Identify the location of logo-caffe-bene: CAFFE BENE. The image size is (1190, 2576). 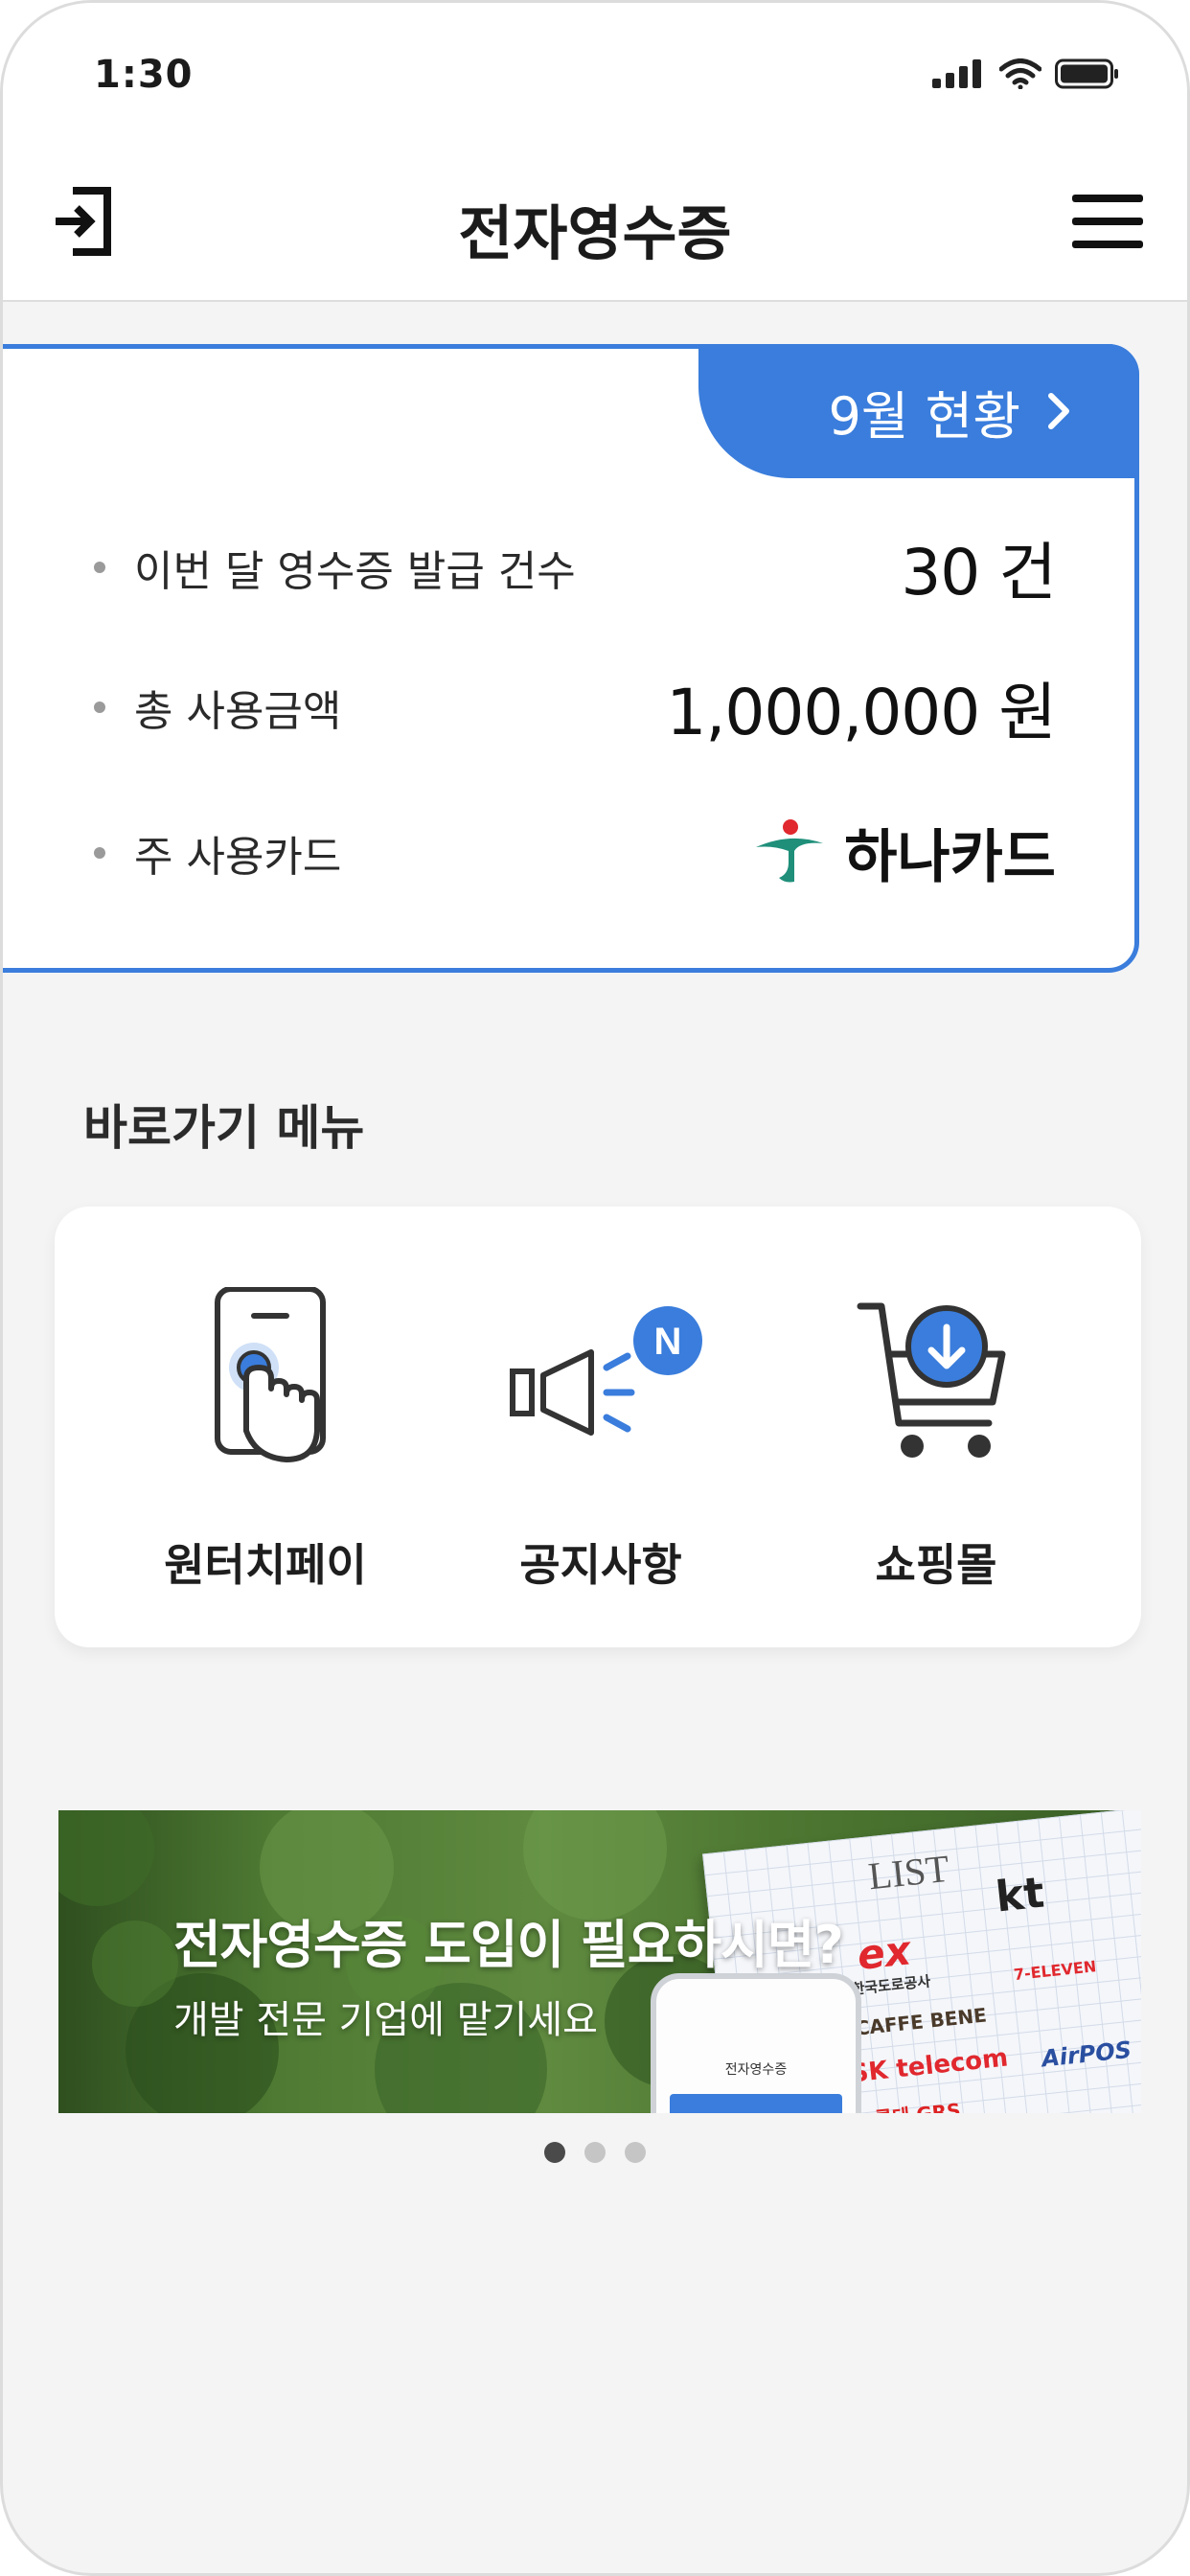
(921, 2021).